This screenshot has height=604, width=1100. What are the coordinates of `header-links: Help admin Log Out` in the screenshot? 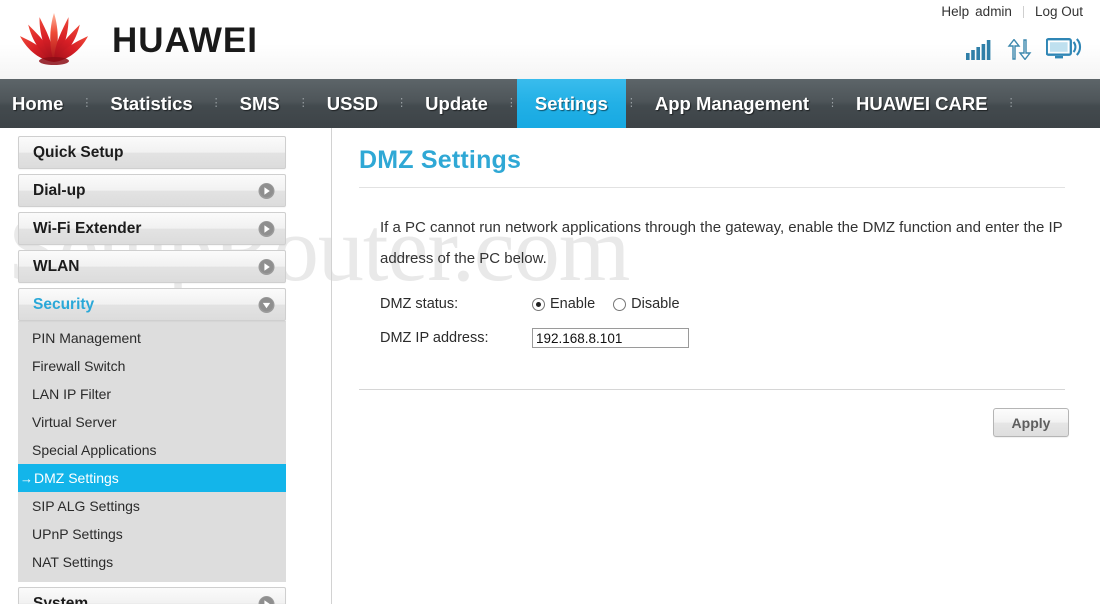 It's located at (1012, 11).